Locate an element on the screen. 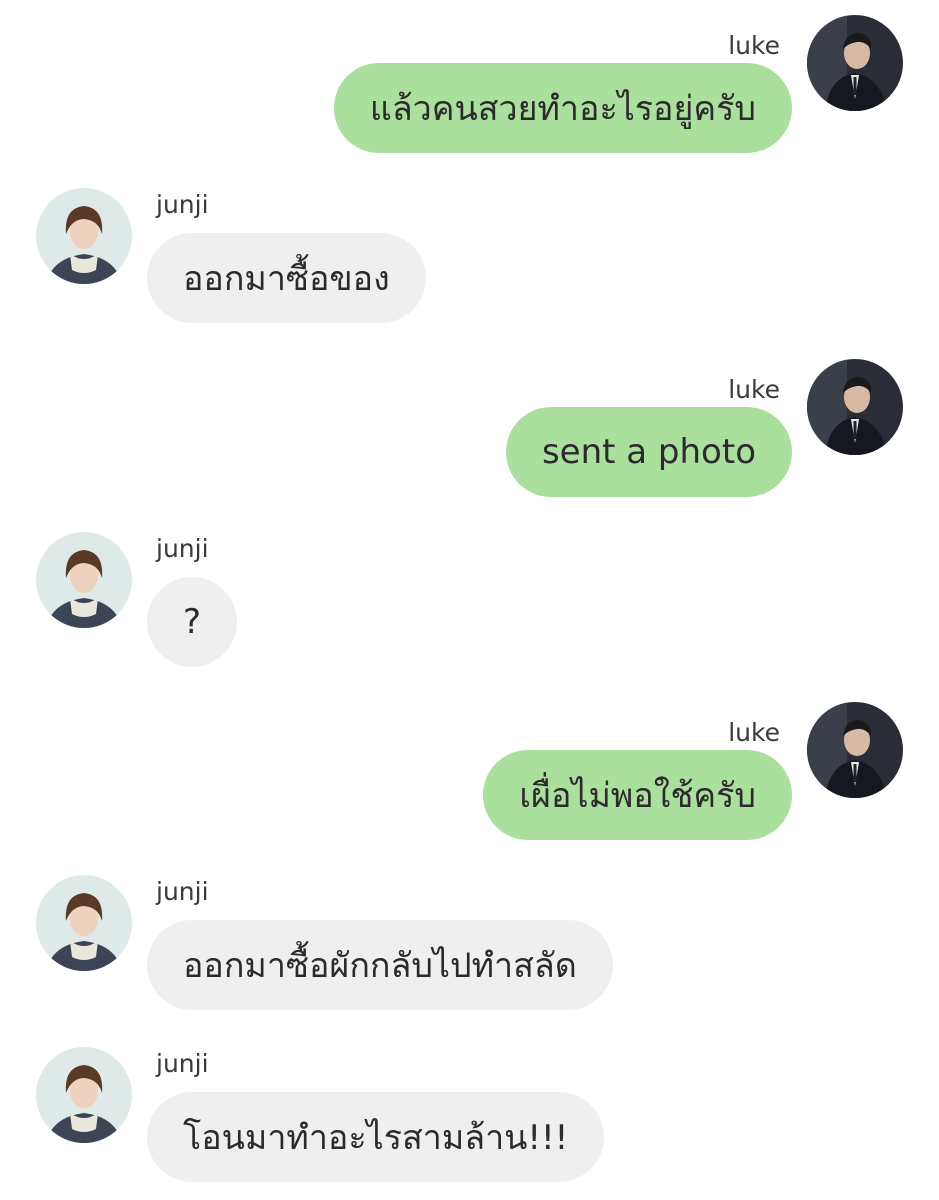 This screenshot has width=939, height=1200. message-bubble: ? is located at coordinates (192, 622).